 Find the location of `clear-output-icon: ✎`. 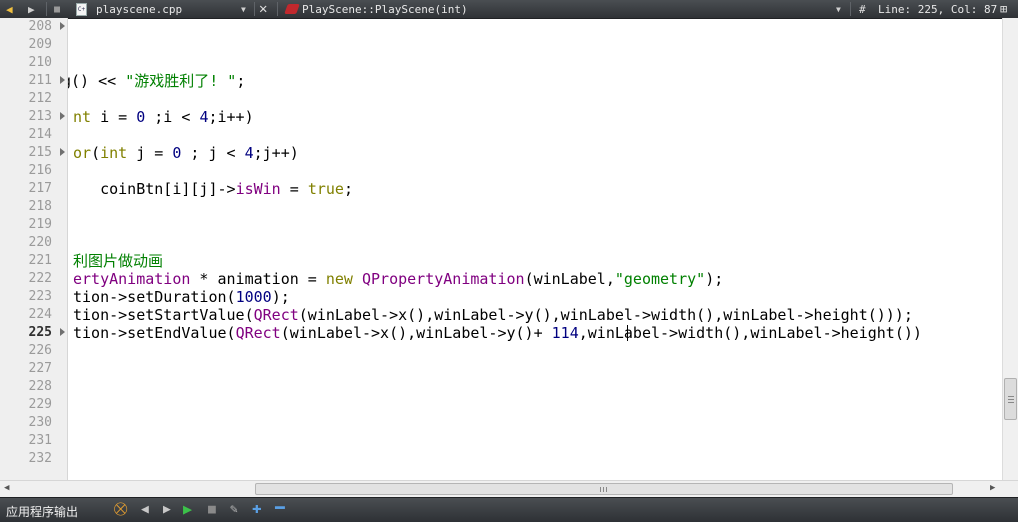

clear-output-icon: ✎ is located at coordinates (234, 510).